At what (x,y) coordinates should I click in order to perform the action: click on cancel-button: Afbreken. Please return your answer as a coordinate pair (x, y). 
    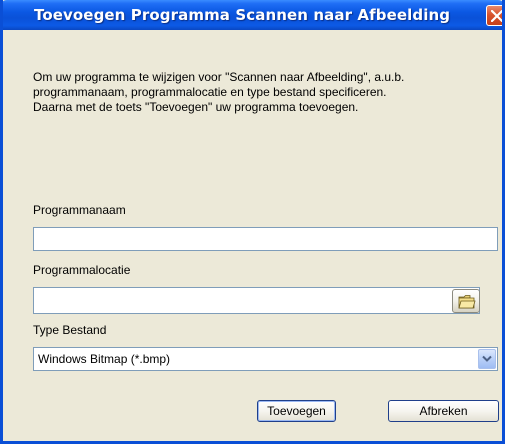
    Looking at the image, I should click on (443, 411).